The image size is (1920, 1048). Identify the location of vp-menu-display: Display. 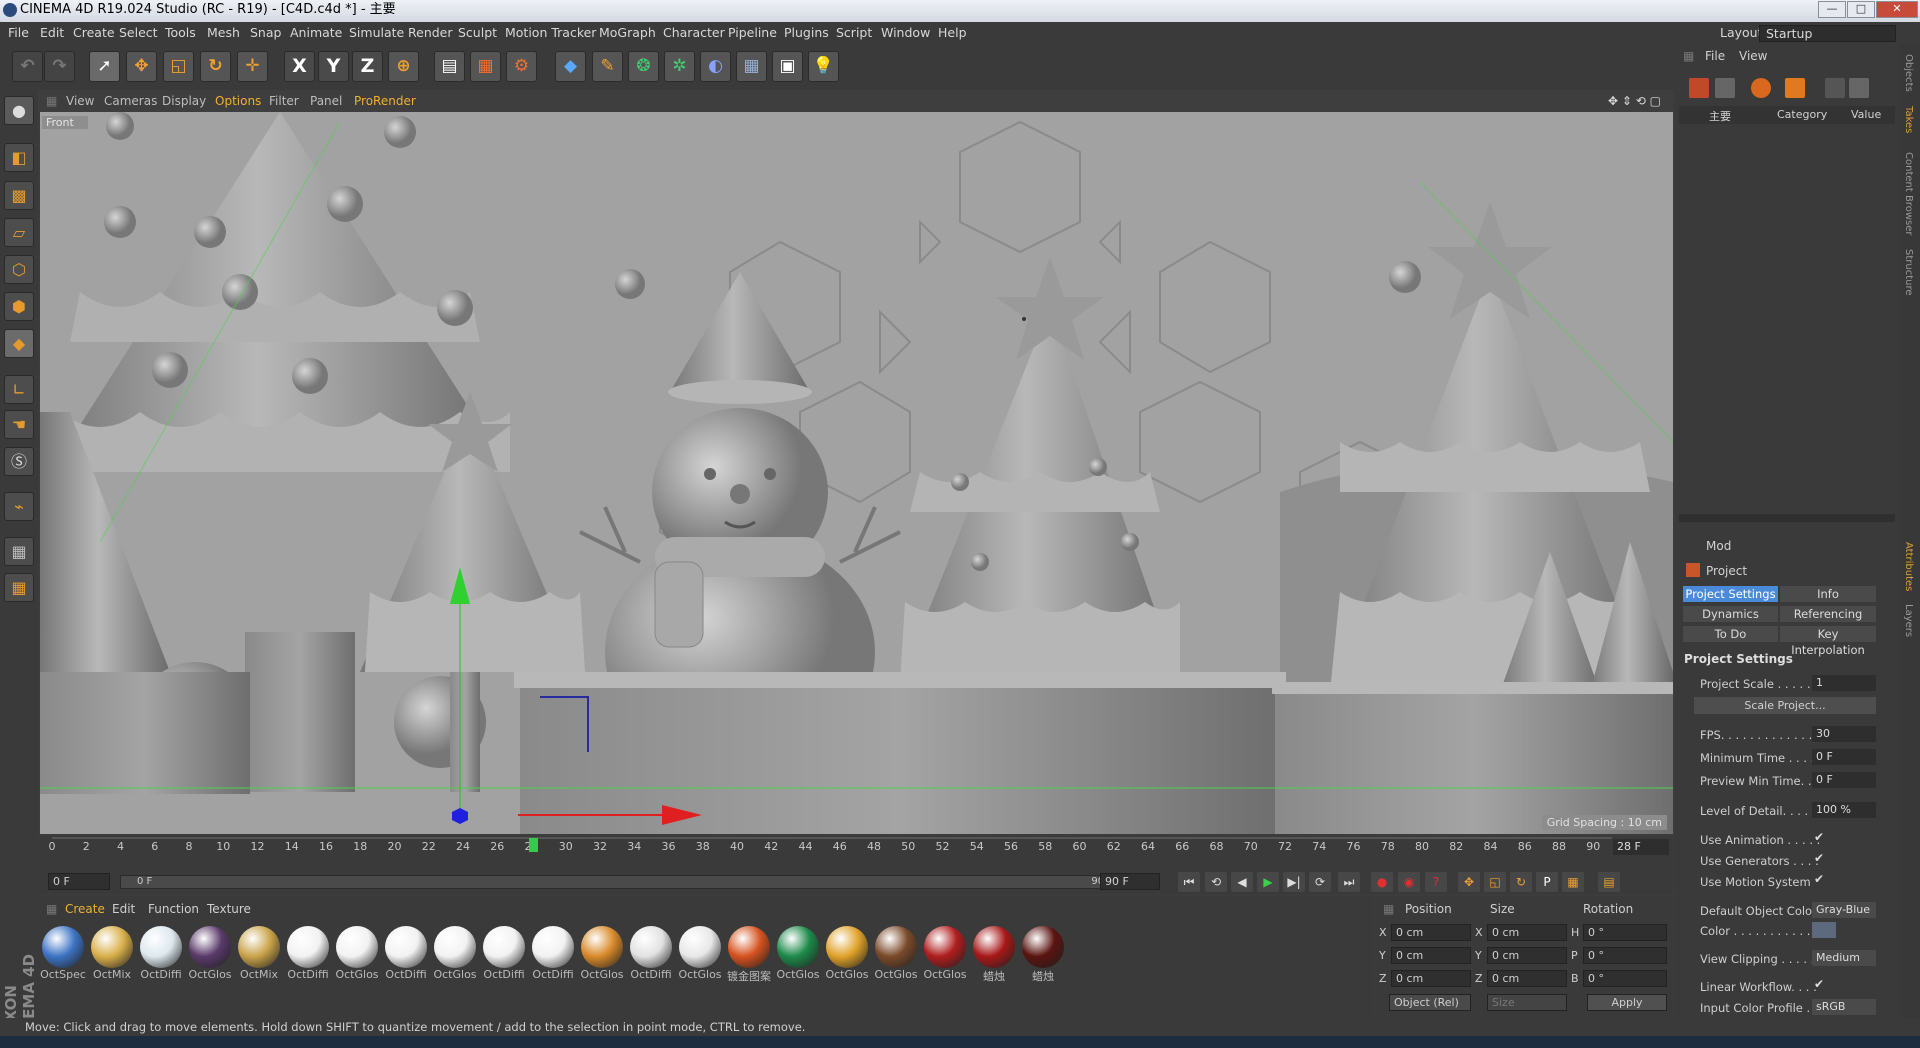
(184, 101).